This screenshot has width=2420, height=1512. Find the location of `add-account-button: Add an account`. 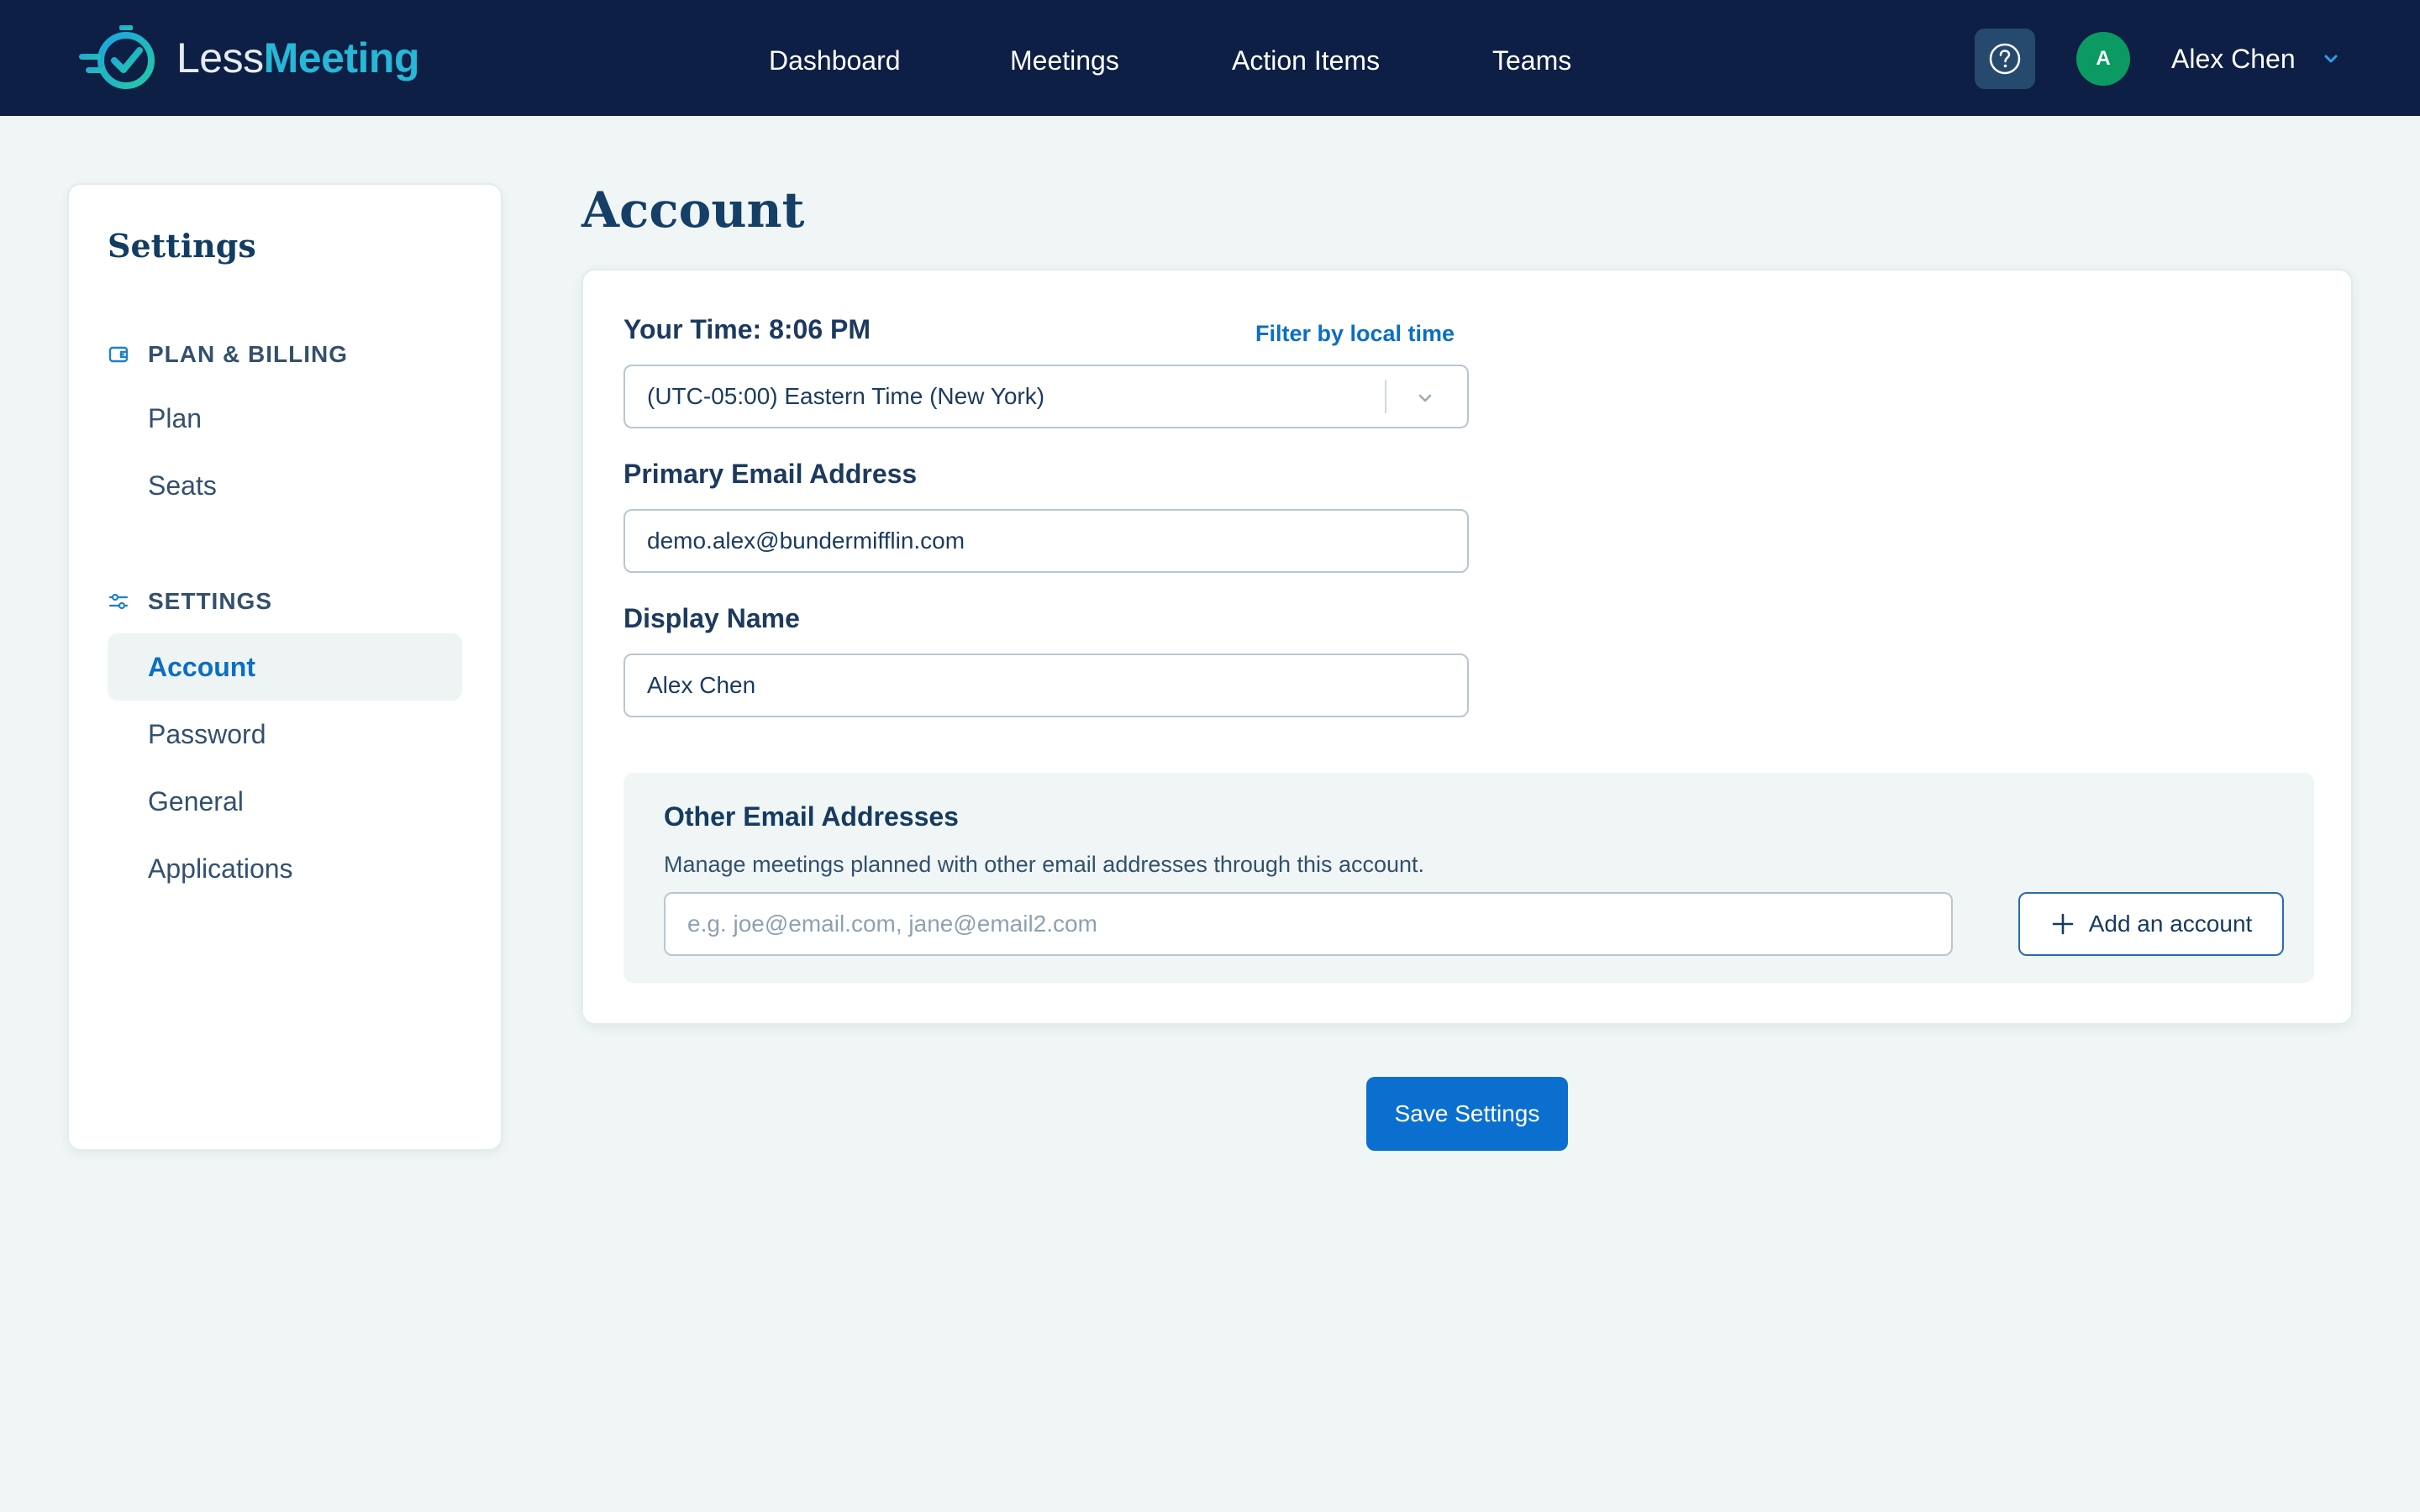

add-account-button: Add an account is located at coordinates (2151, 924).